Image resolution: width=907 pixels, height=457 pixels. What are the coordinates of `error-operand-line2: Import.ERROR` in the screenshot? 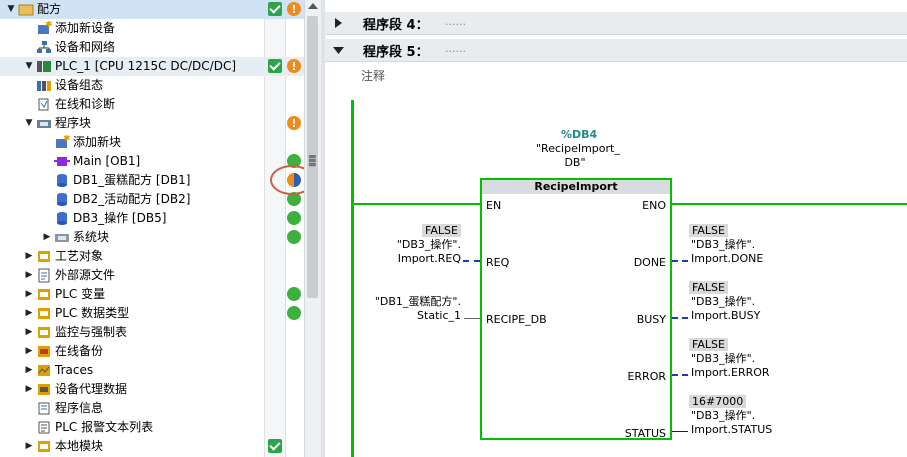 It's located at (730, 373).